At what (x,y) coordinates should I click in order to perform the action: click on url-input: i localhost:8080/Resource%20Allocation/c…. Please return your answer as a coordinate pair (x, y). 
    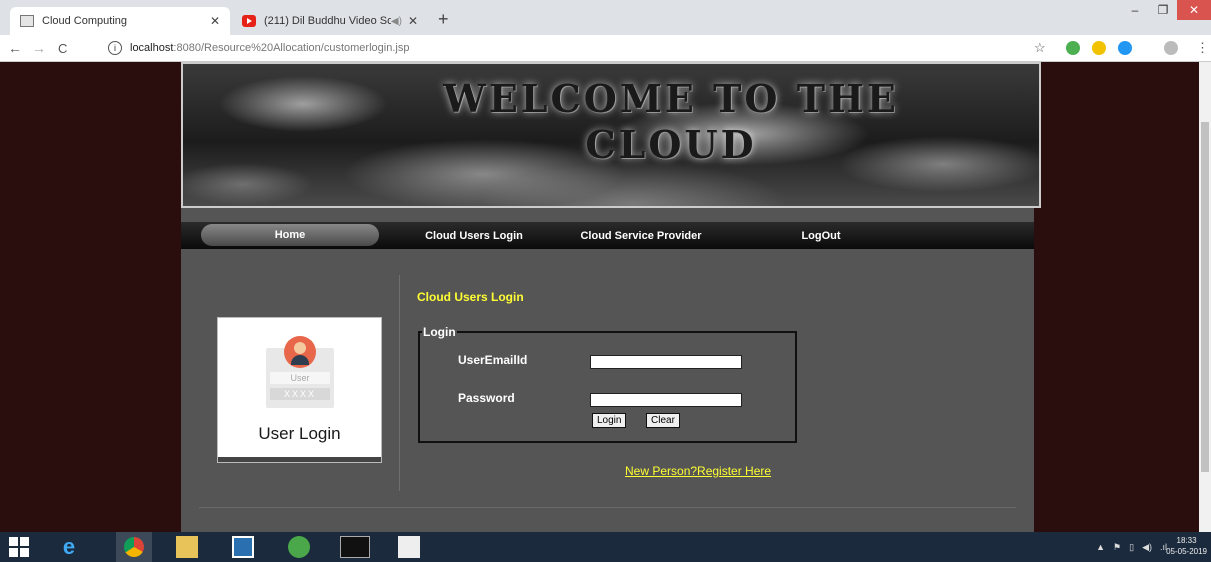
    Looking at the image, I should click on (558, 48).